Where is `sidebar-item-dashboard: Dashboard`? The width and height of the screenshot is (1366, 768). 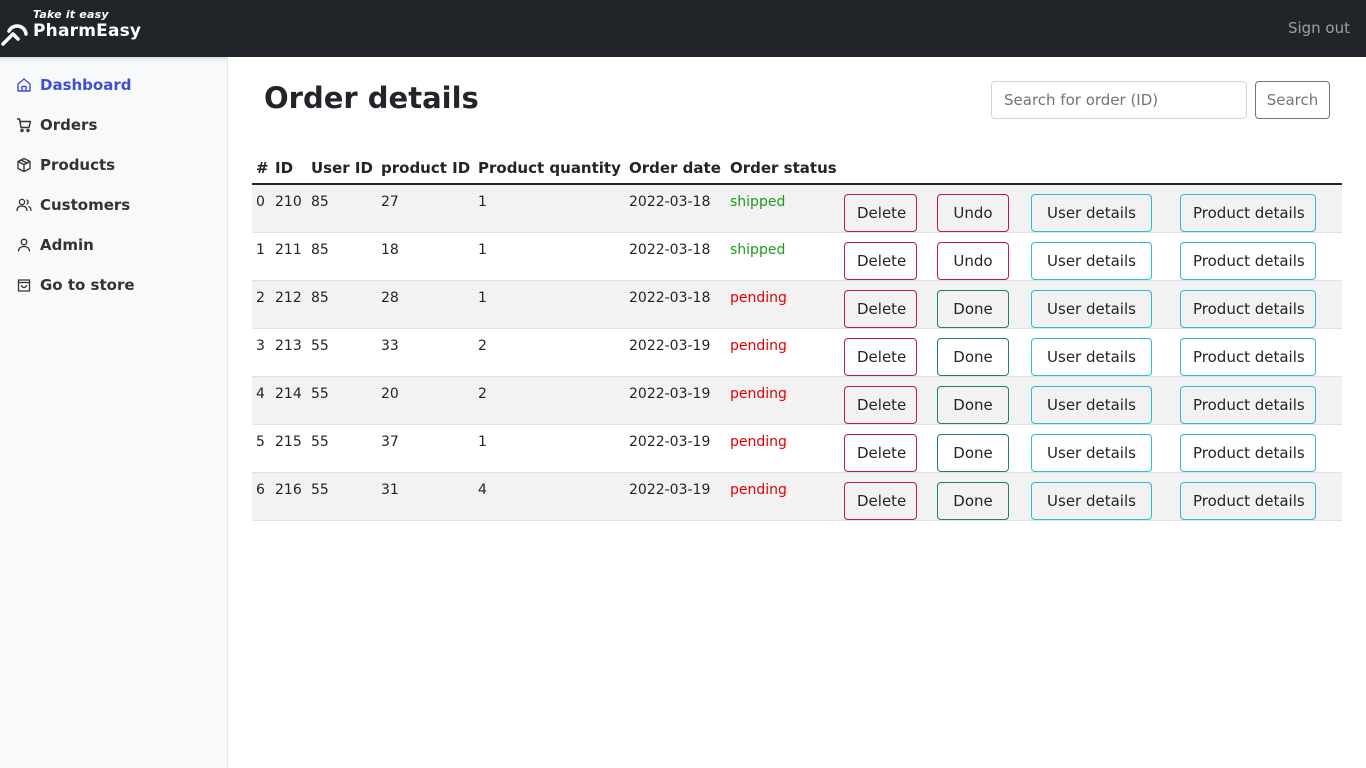
sidebar-item-dashboard: Dashboard is located at coordinates (73, 85).